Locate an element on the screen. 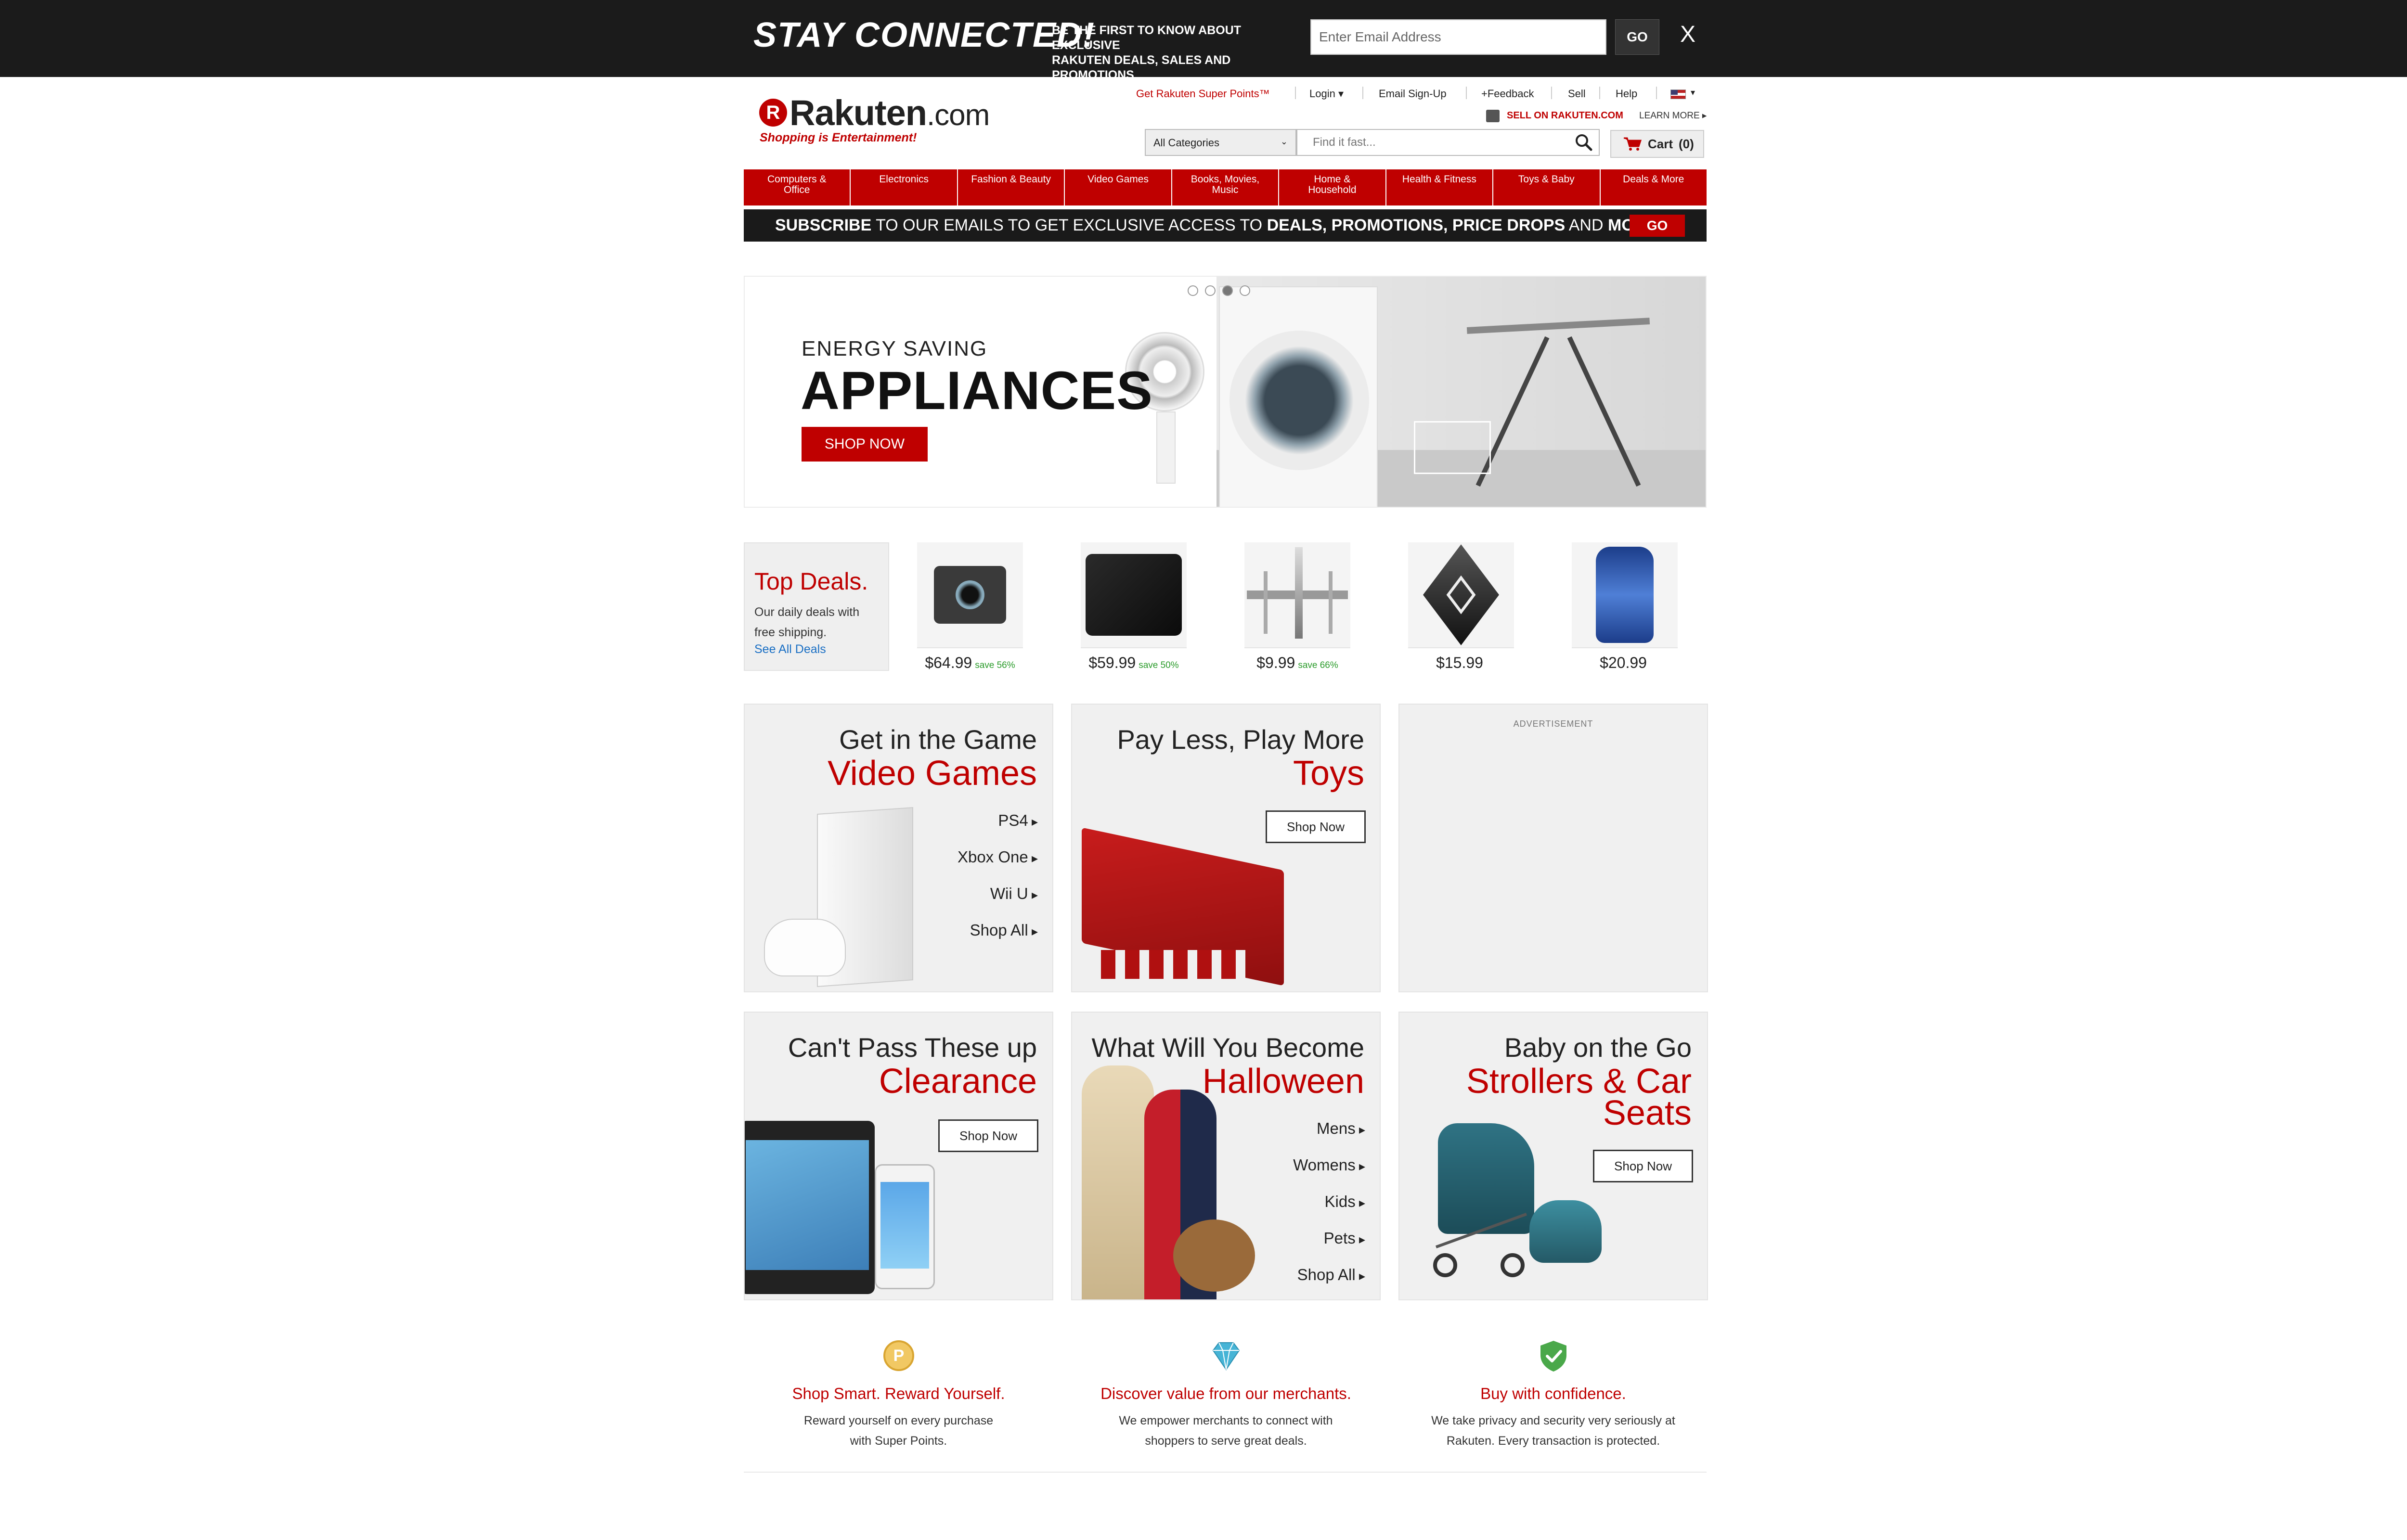 This screenshot has height=1540, width=2407. toys-tile: Pay Less, Play More Toys Shop Now is located at coordinates (1226, 848).